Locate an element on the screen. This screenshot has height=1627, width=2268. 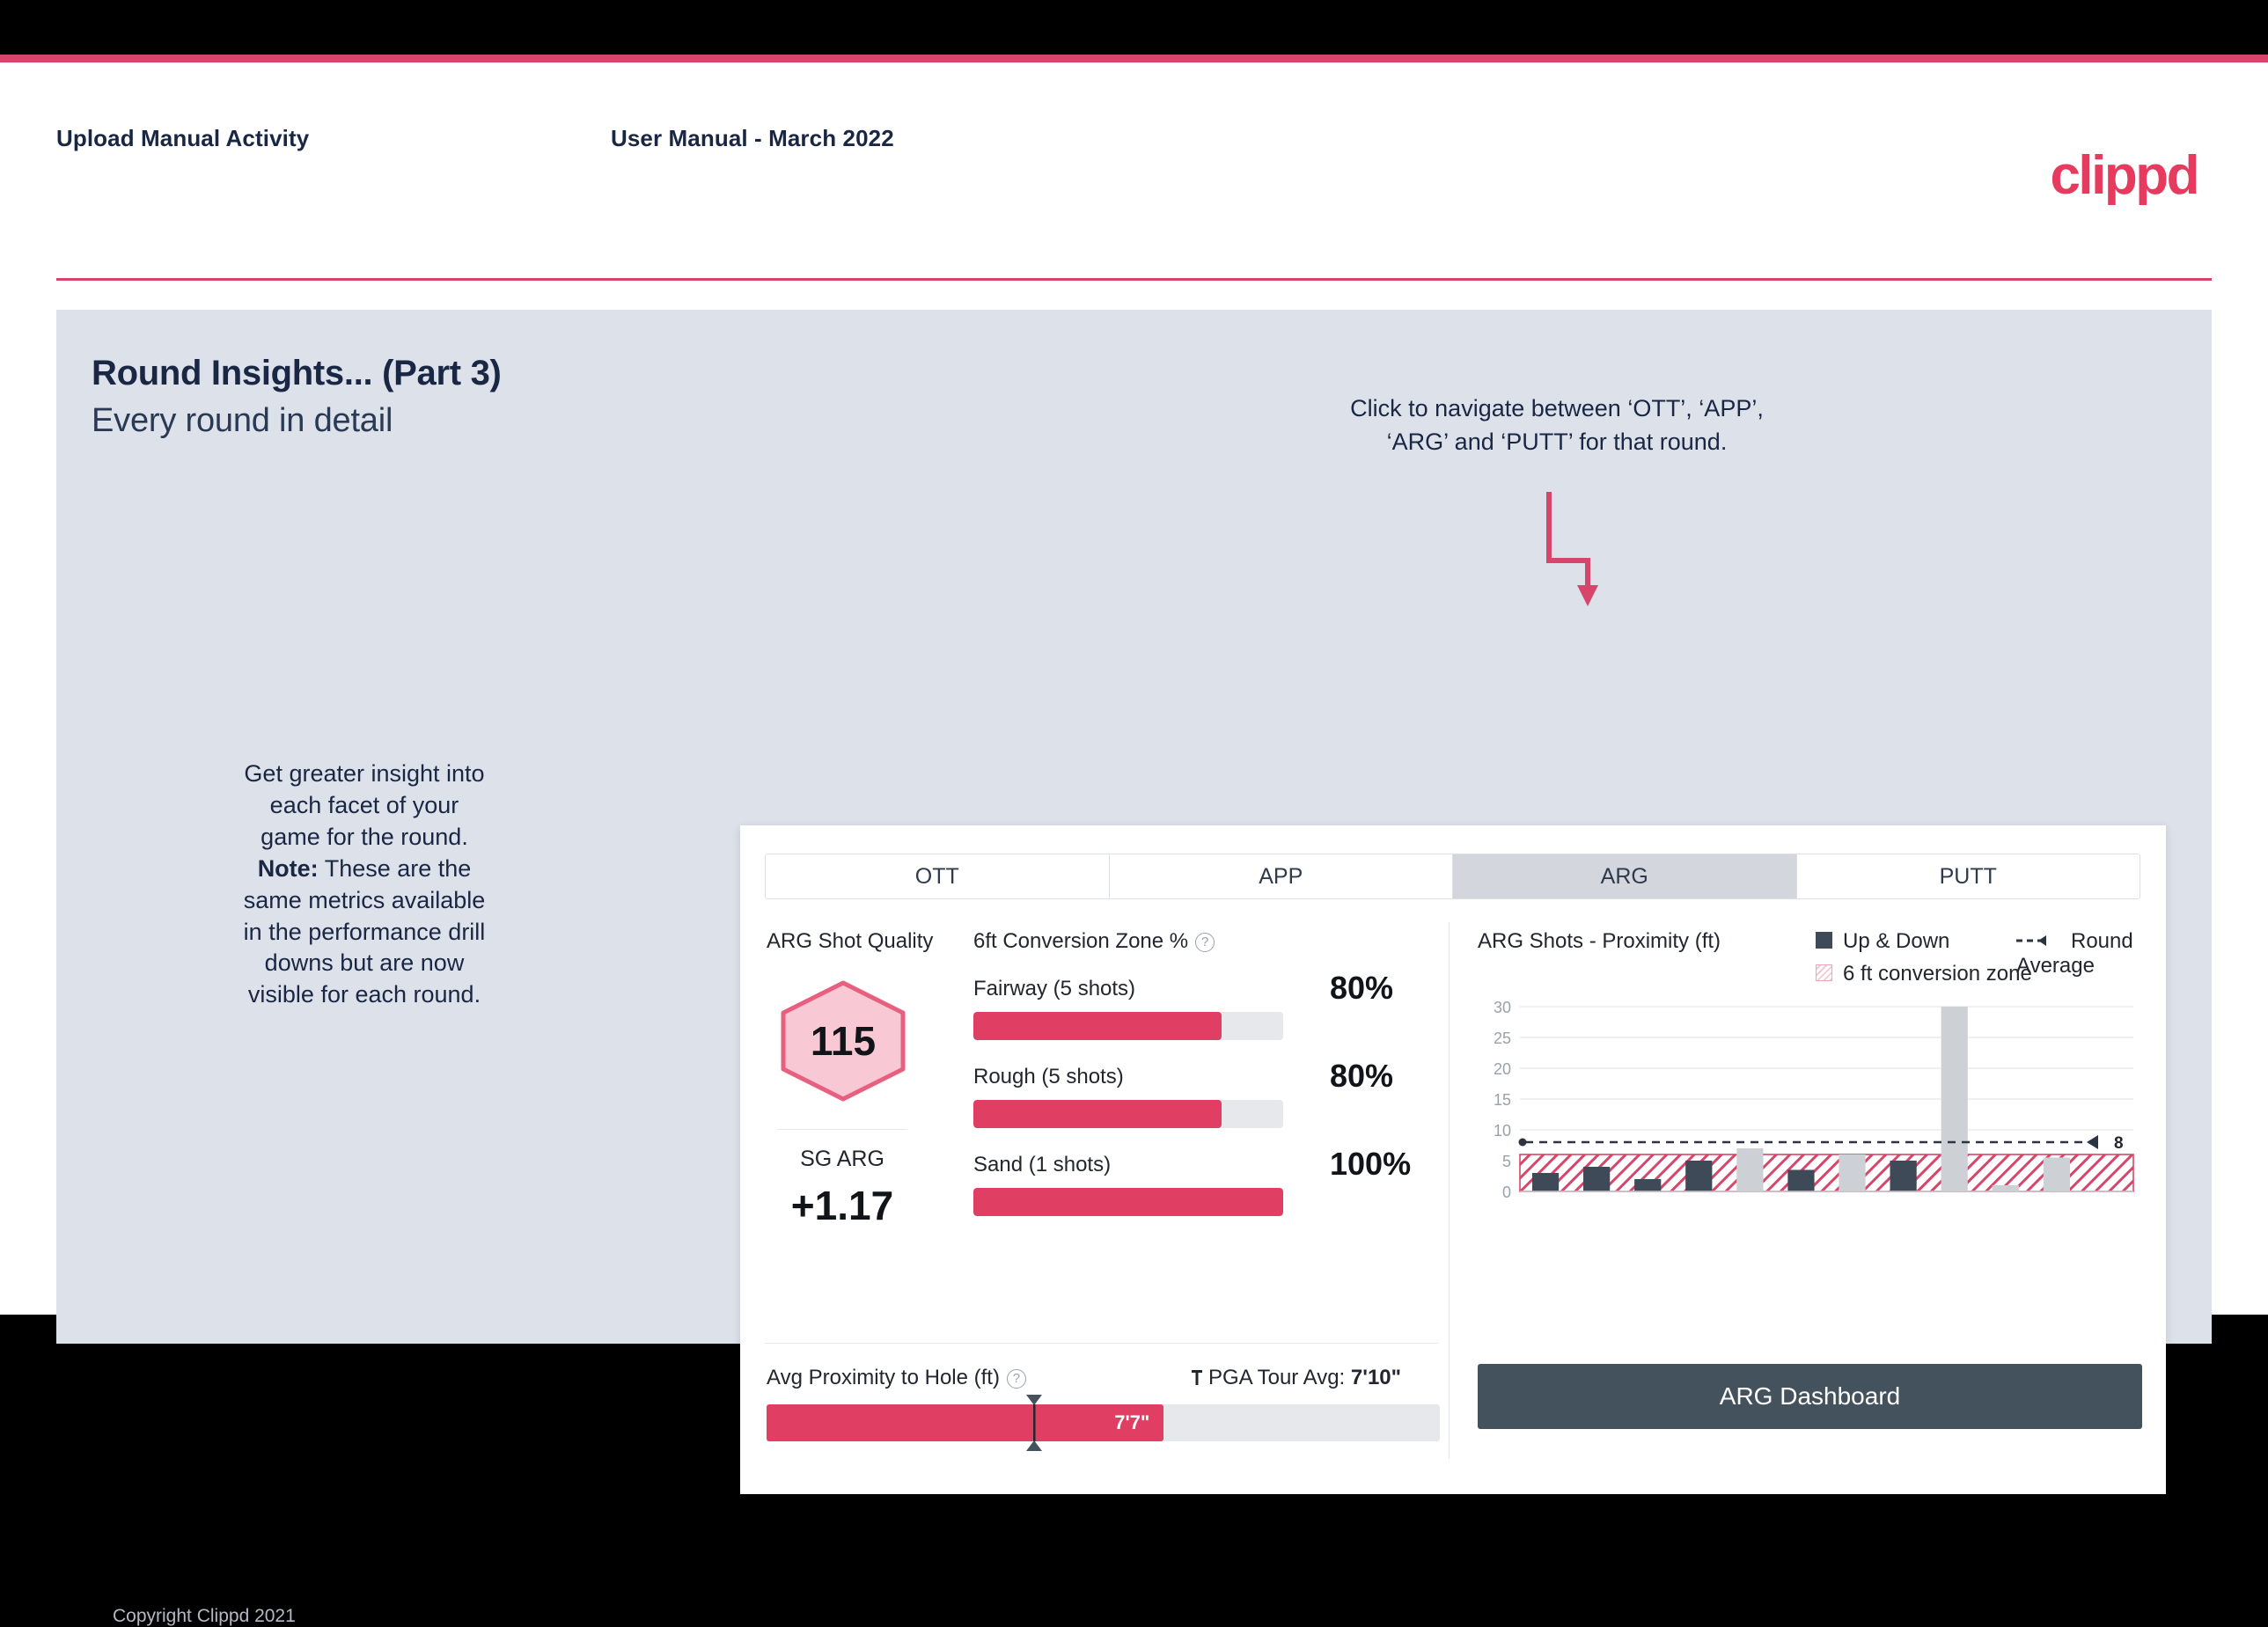
shot-quality-score: 115 is located at coordinates (843, 1041).